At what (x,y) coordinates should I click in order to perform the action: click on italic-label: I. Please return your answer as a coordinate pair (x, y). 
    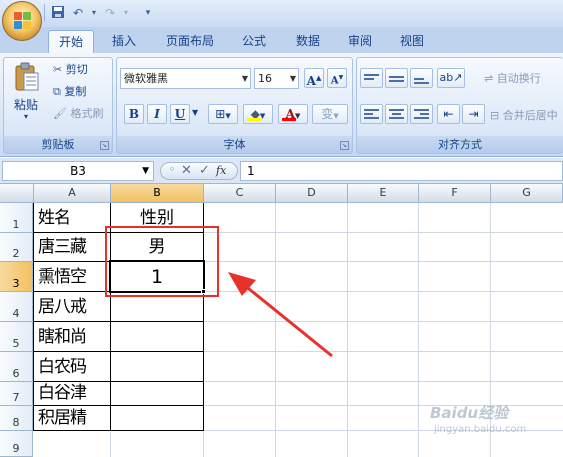
    Looking at the image, I should click on (157, 114).